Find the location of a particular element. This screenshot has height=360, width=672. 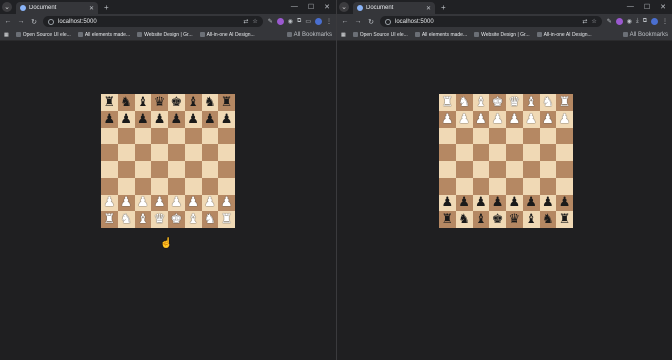

minimize-icon: — is located at coordinates (294, 7).